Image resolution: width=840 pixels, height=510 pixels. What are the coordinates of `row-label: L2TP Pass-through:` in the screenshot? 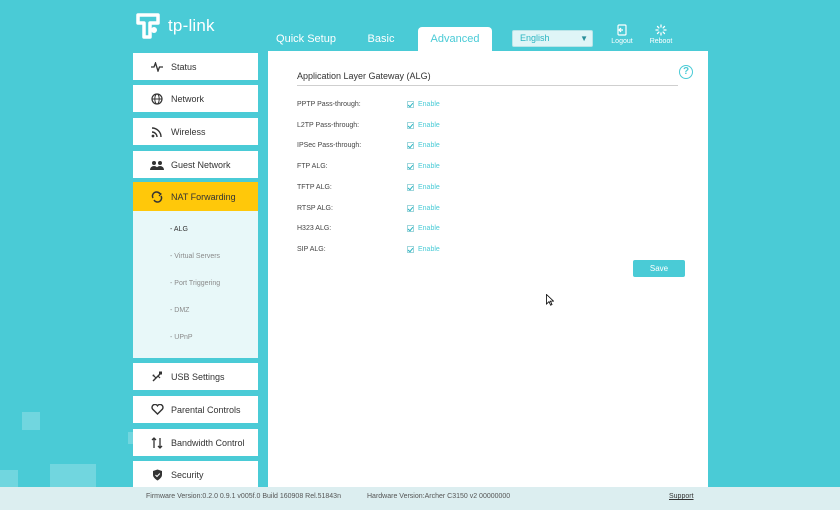 It's located at (328, 125).